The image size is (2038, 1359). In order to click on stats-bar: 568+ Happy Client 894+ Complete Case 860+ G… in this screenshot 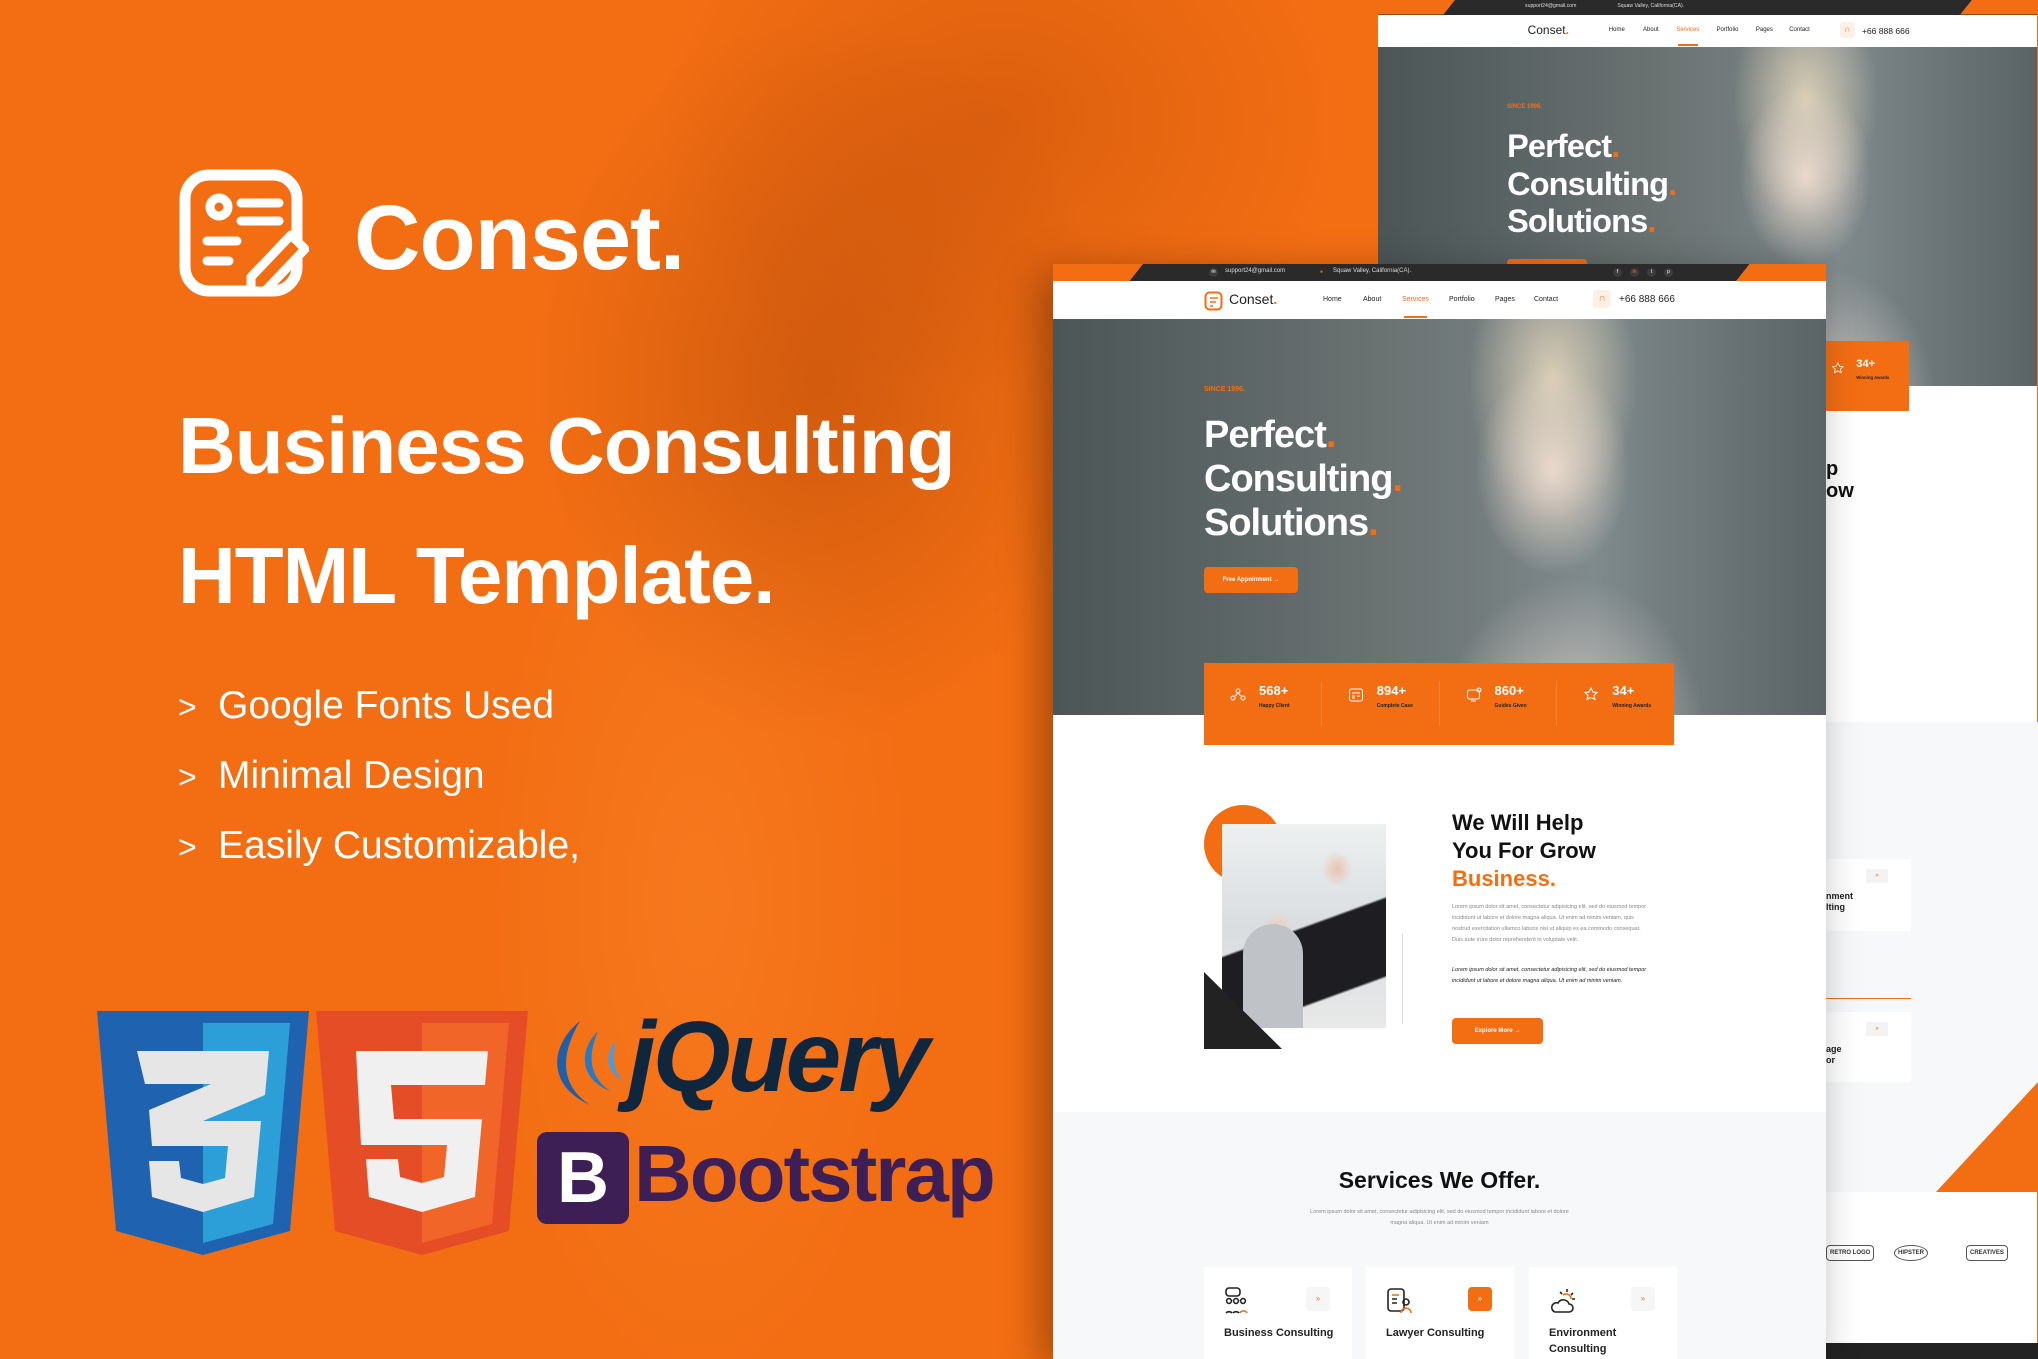, I will do `click(1439, 704)`.